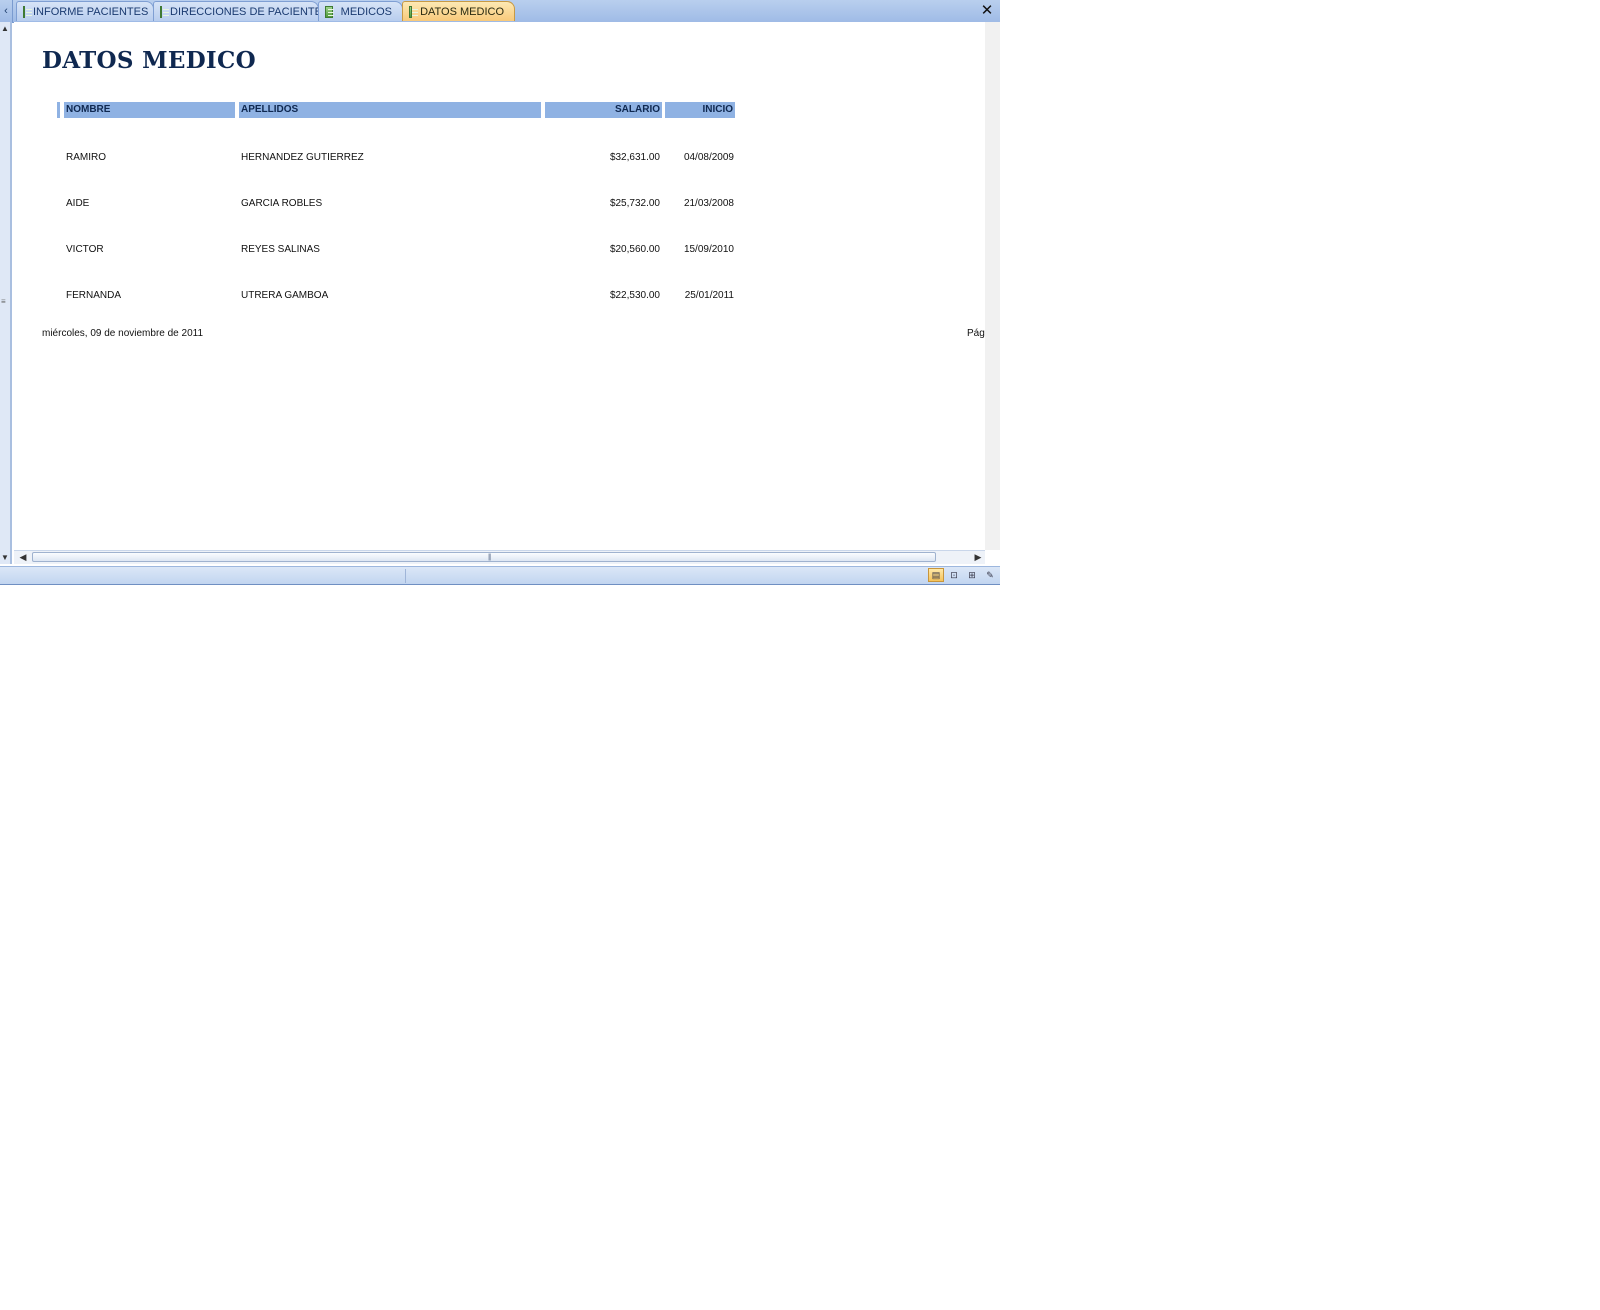 The image size is (1600, 1310). What do you see at coordinates (634, 157) in the screenshot?
I see `cell-salario: $32,631.00` at bounding box center [634, 157].